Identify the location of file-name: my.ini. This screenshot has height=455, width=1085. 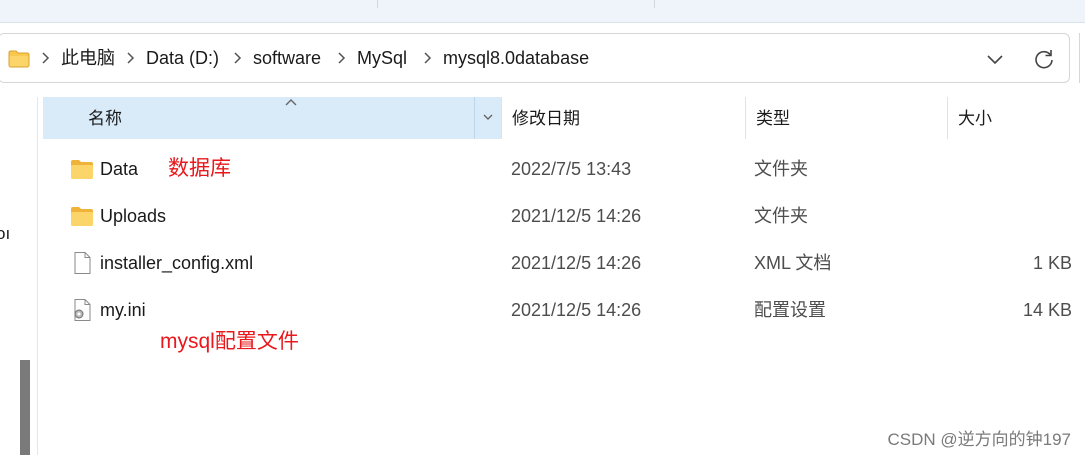
(123, 310).